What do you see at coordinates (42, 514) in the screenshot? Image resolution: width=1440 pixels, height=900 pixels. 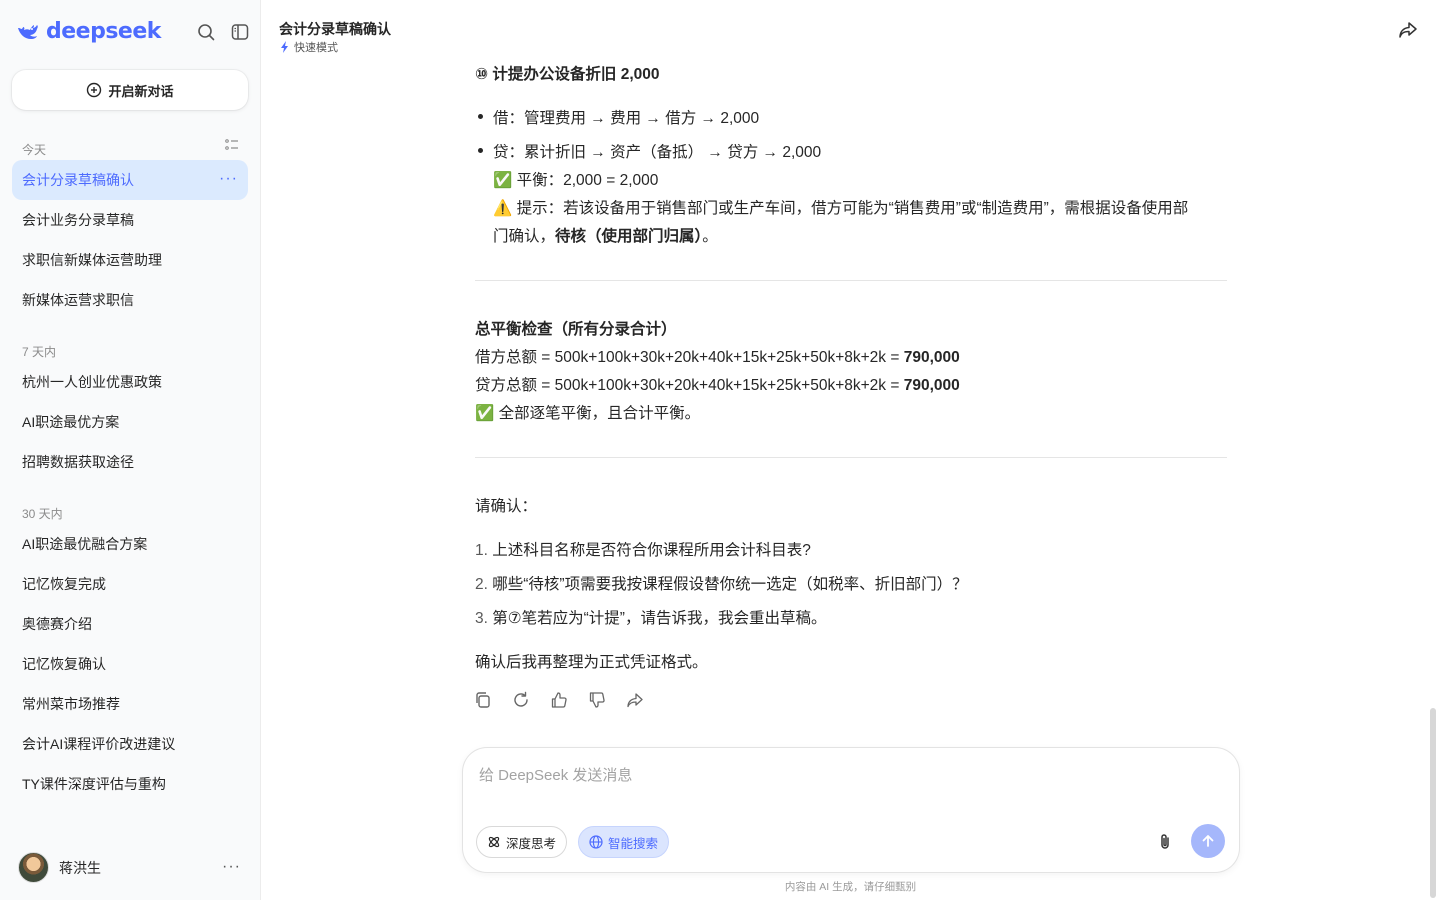 I see `group-label-30days: 30 天内` at bounding box center [42, 514].